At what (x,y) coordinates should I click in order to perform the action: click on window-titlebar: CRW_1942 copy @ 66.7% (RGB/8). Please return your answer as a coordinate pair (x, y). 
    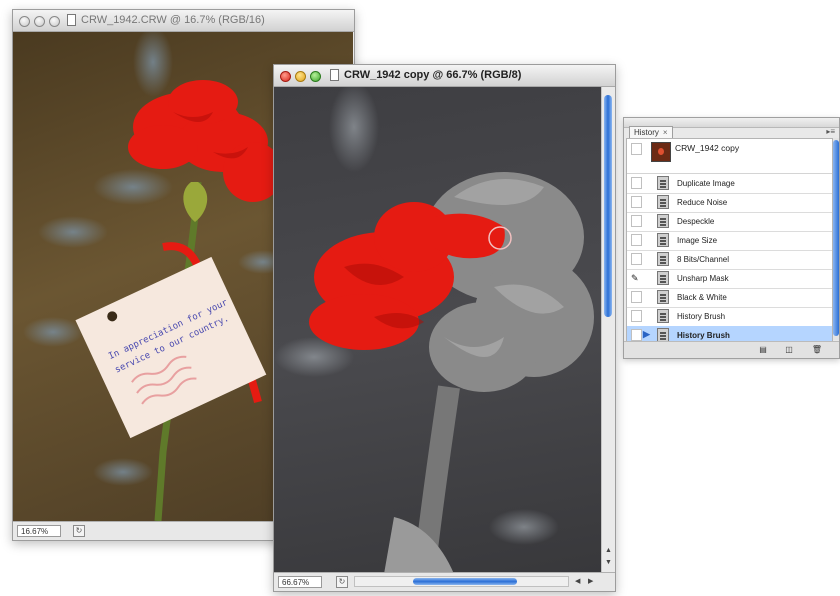
    Looking at the image, I should click on (444, 76).